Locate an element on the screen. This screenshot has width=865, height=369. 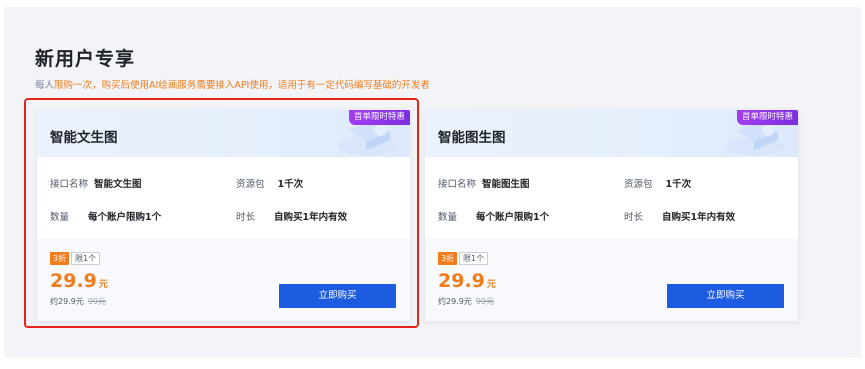
package-value: 1千次 is located at coordinates (678, 184).